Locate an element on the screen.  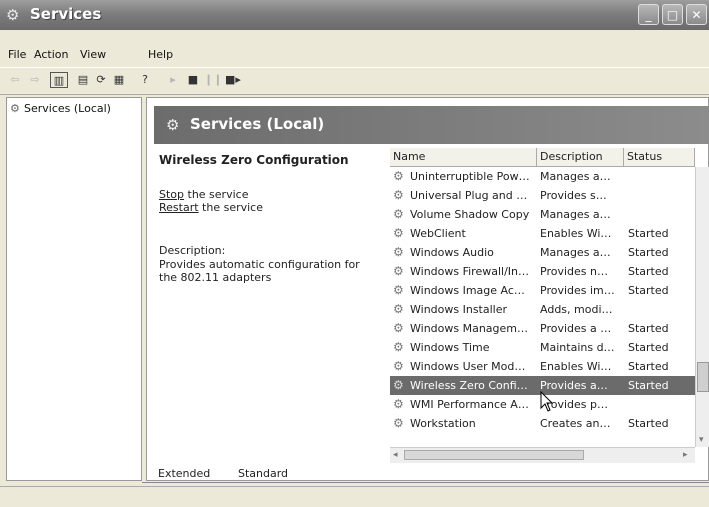
restart-icon: ■▸ is located at coordinates (233, 80).